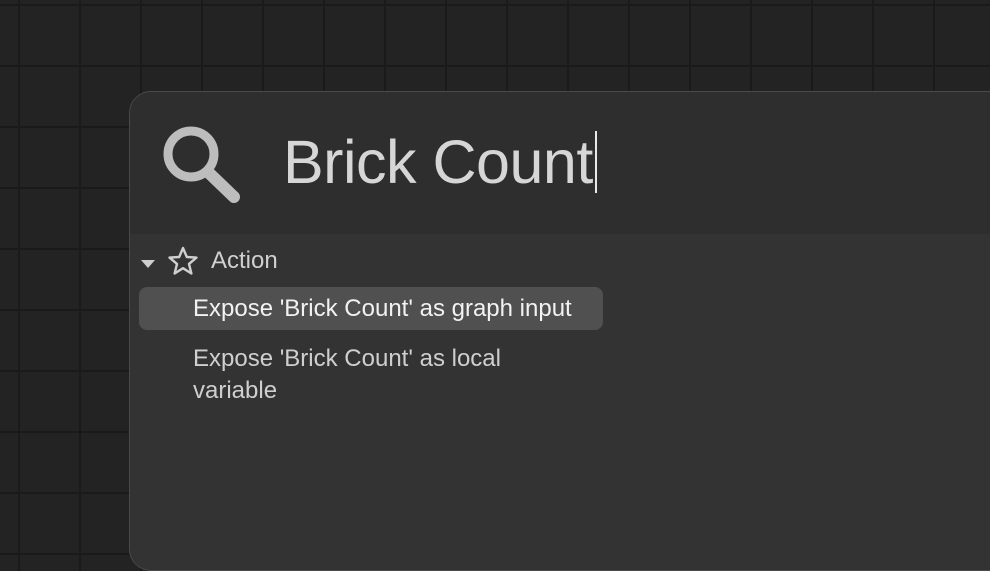 The image size is (990, 571). What do you see at coordinates (244, 260) in the screenshot?
I see `category-label: Action` at bounding box center [244, 260].